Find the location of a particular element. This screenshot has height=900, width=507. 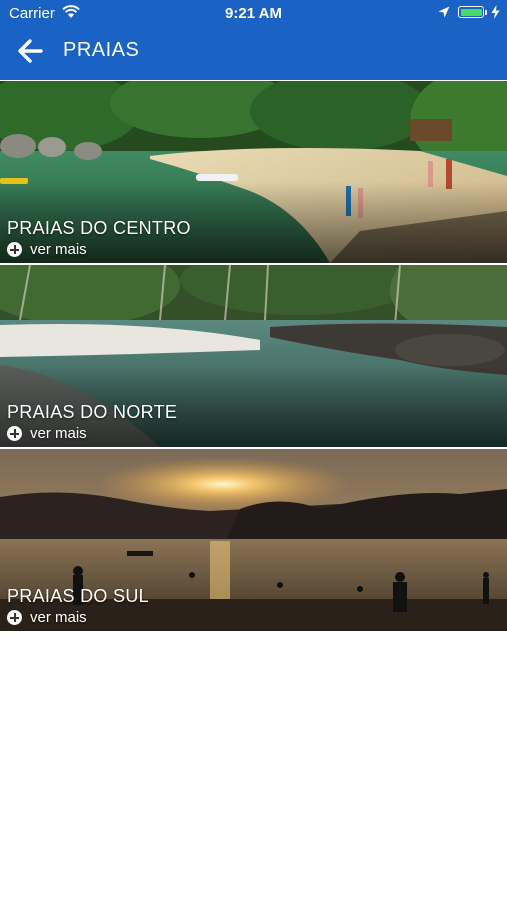

navigation-bar: PRAIAS is located at coordinates (253, 54).